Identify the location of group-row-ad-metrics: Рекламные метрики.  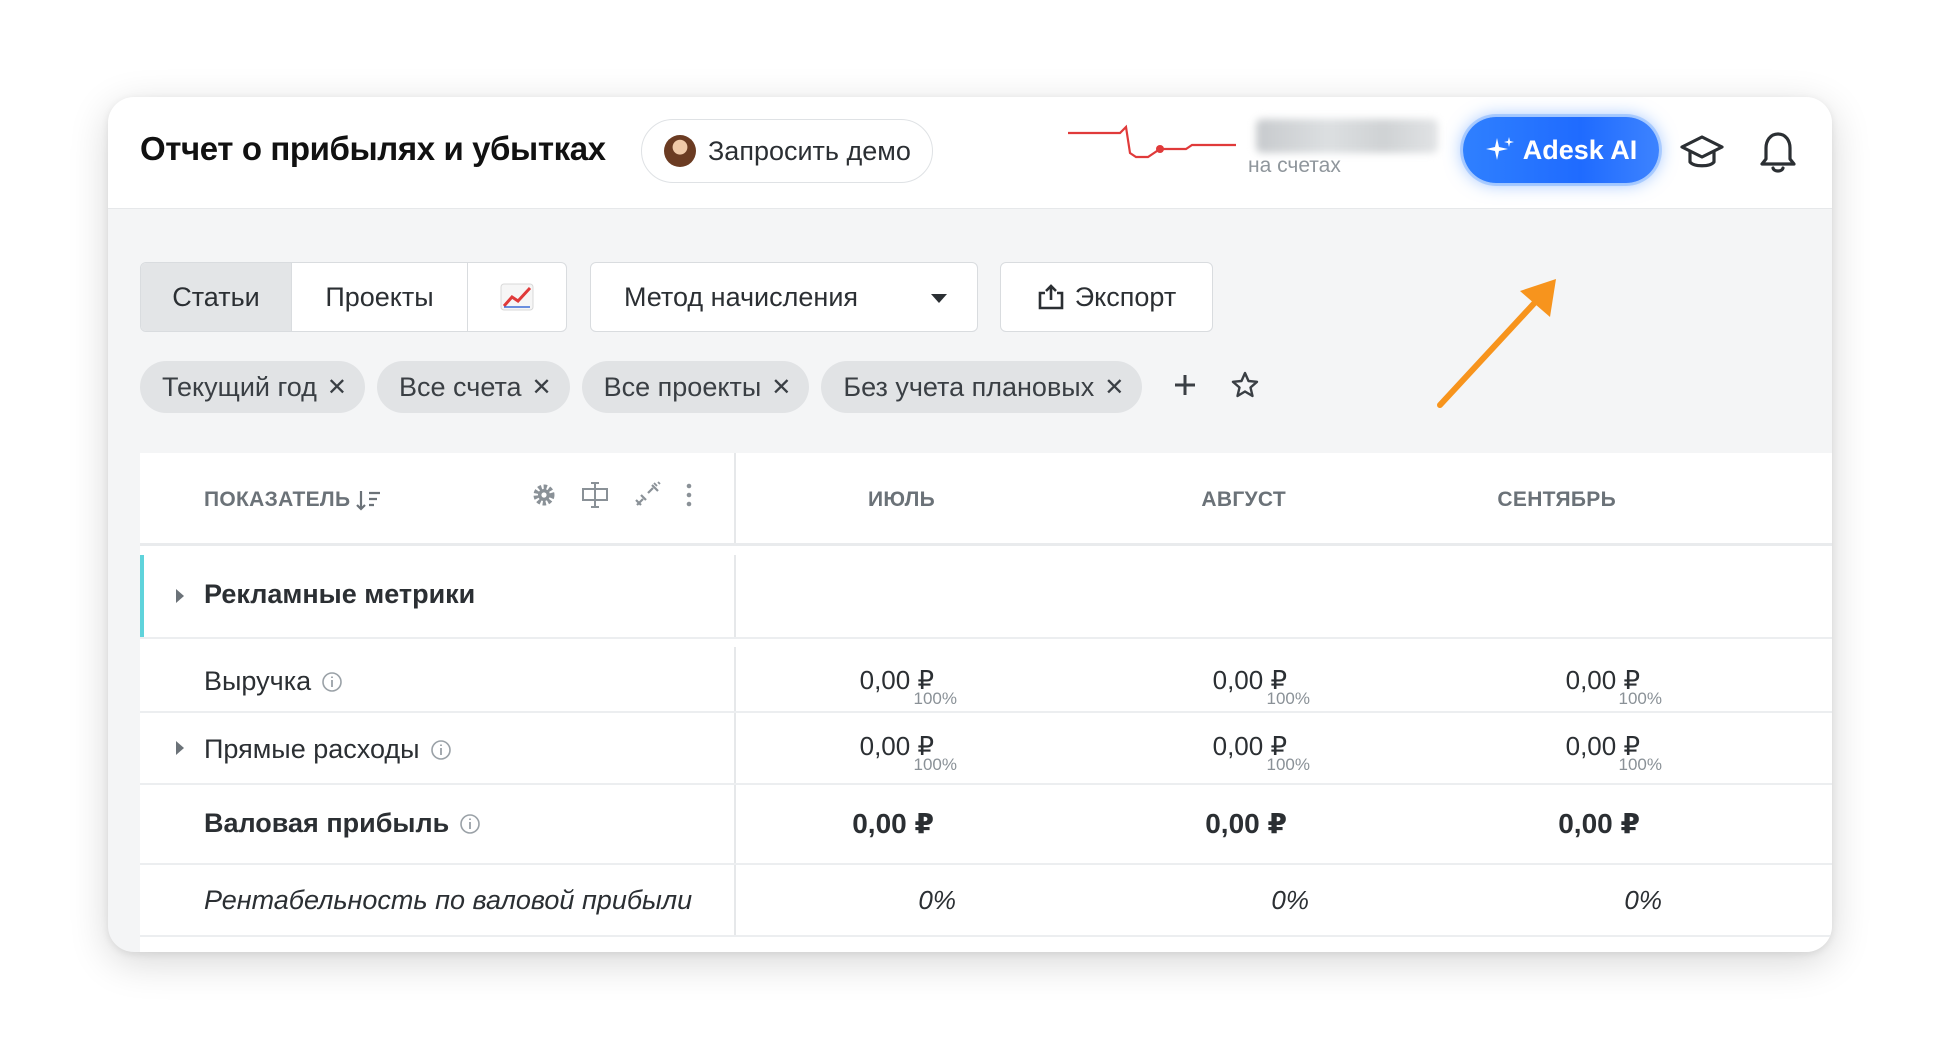
(986, 597).